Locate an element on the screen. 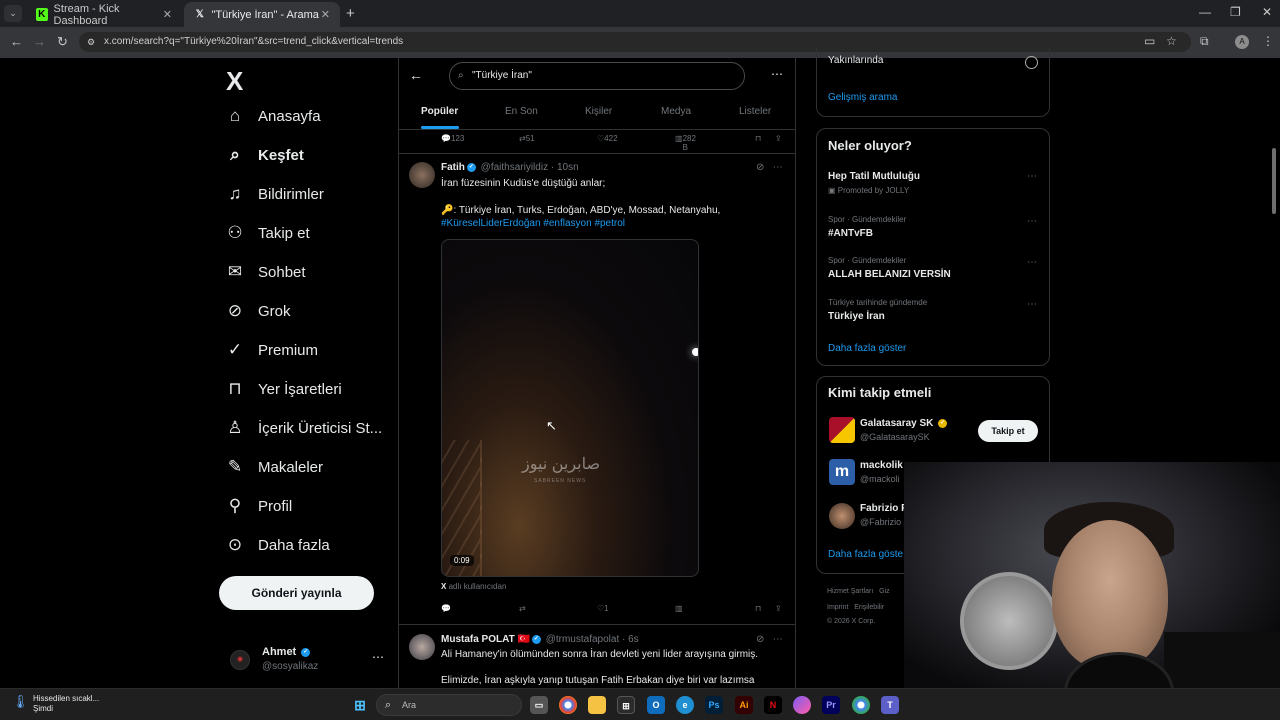  tab-lists: Listeler is located at coordinates (755, 111).